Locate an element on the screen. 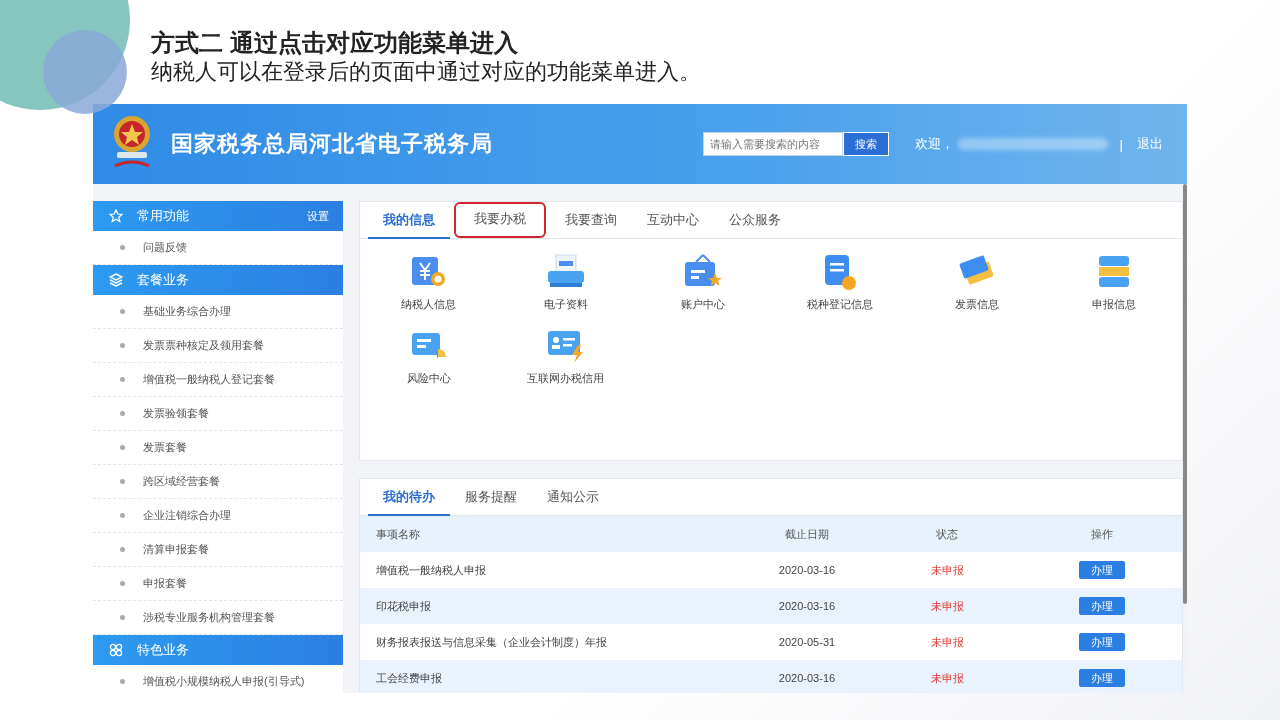 Image resolution: width=1280 pixels, height=720 pixels. sidebar-section-header: 常用功能 设置 is located at coordinates (218, 216).